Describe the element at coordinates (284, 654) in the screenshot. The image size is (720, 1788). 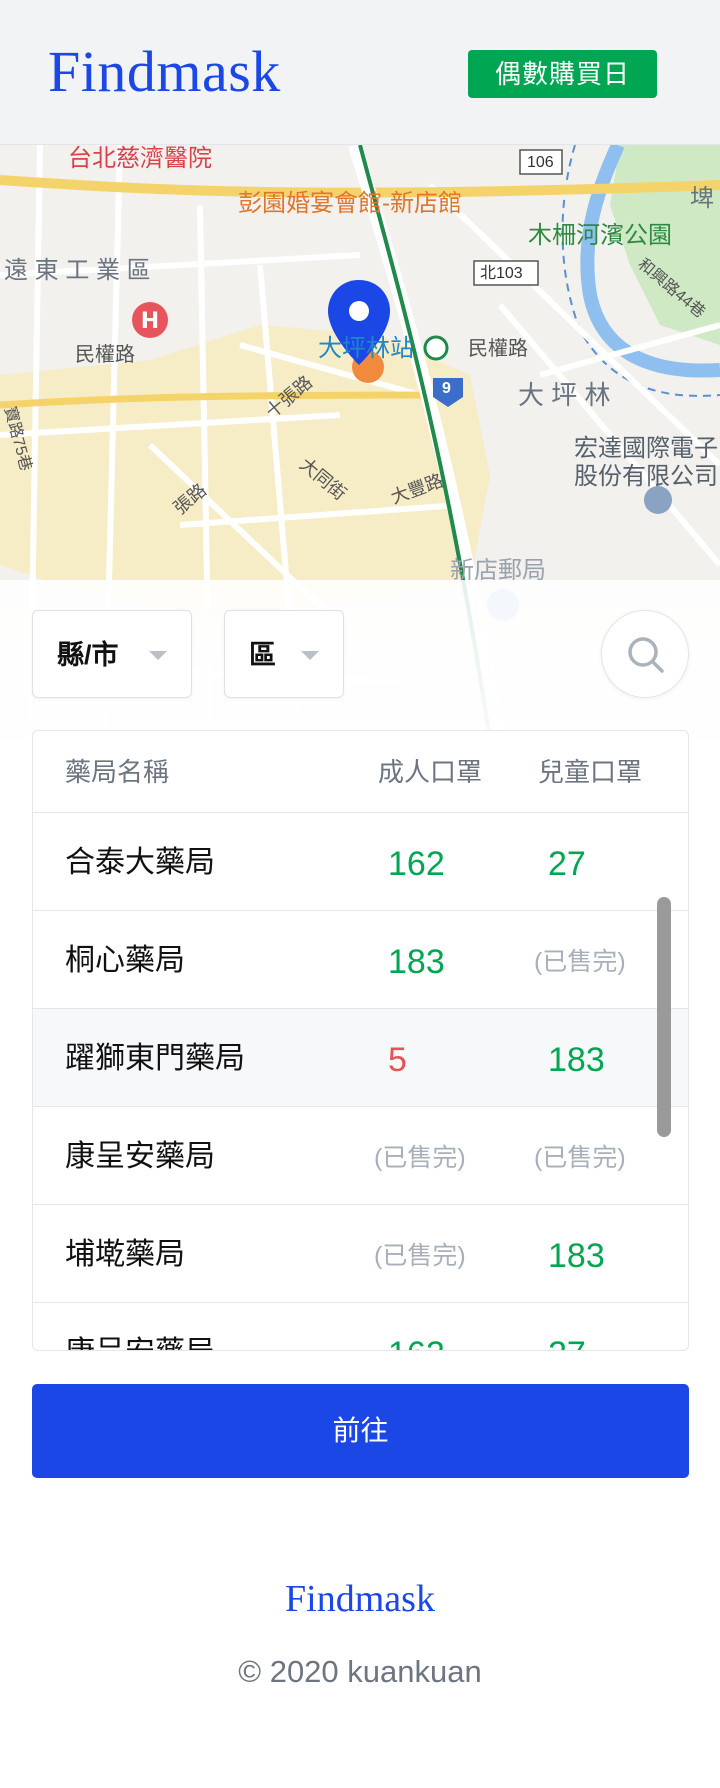
I see `district-select: 區` at that location.